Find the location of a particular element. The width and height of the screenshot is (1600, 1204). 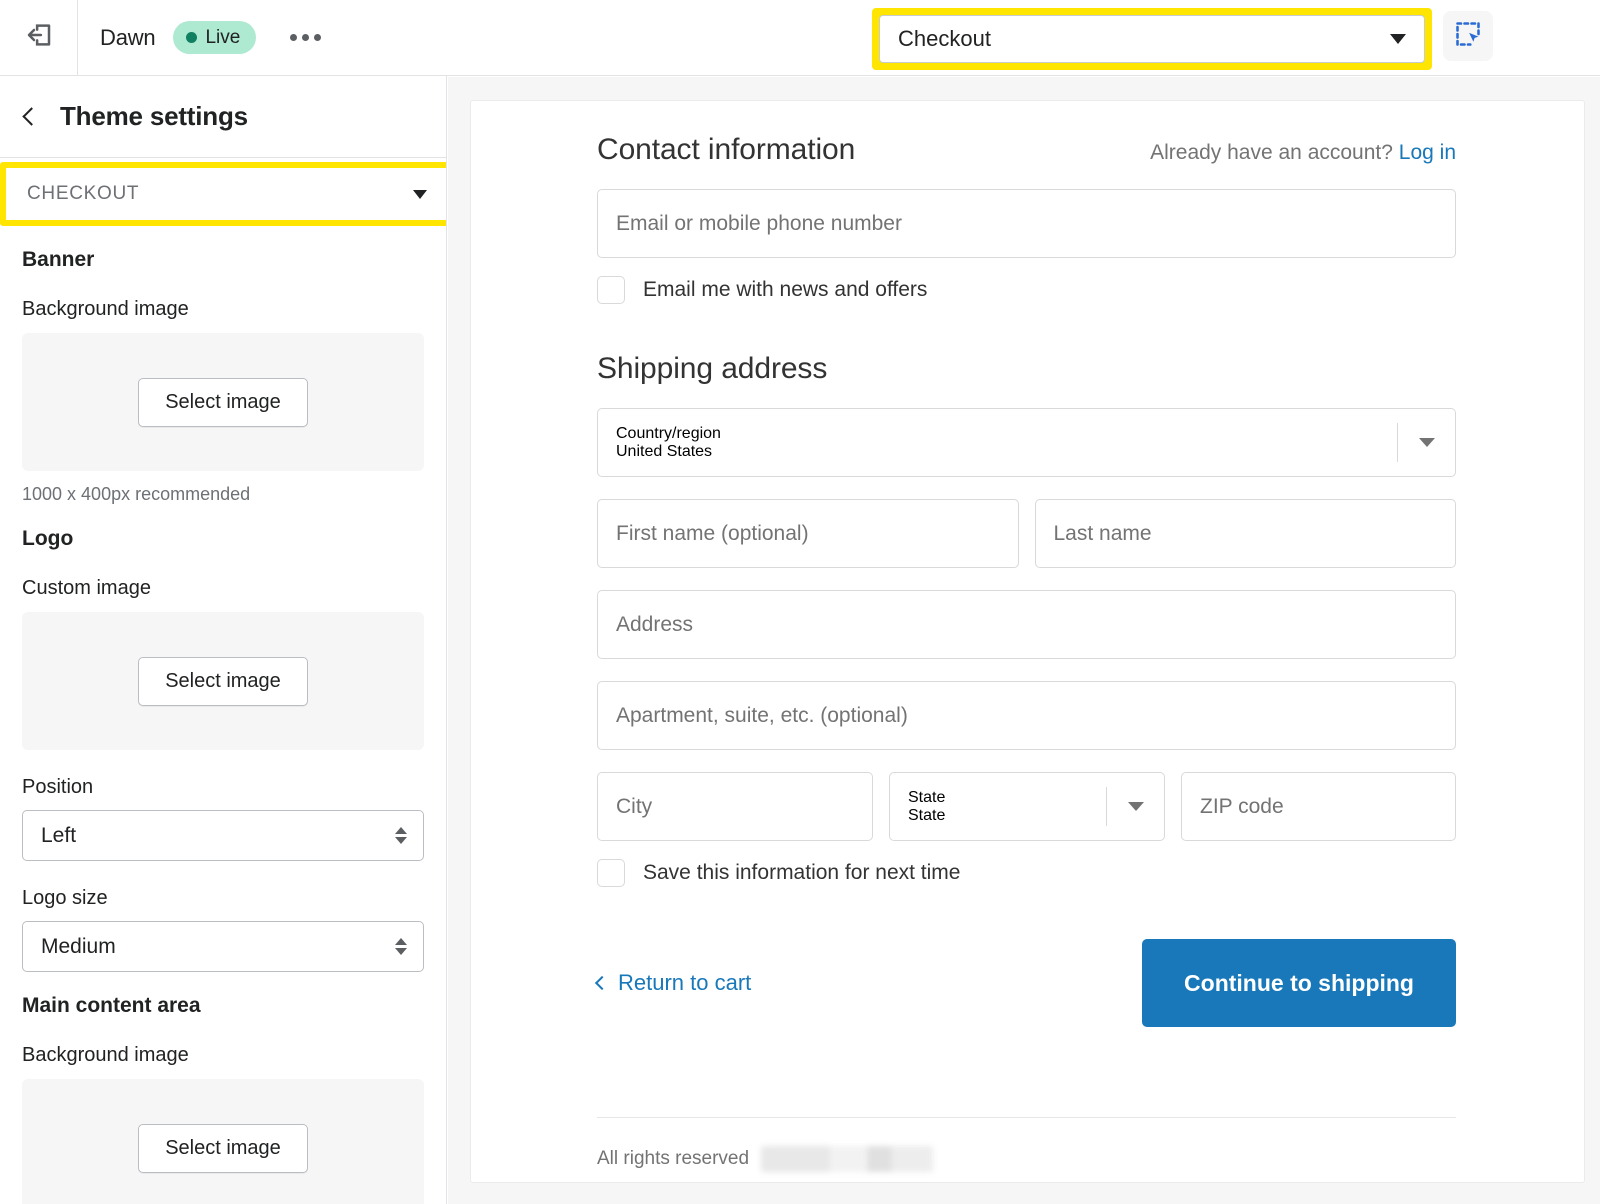

logo-size-select: Medium is located at coordinates (223, 946).